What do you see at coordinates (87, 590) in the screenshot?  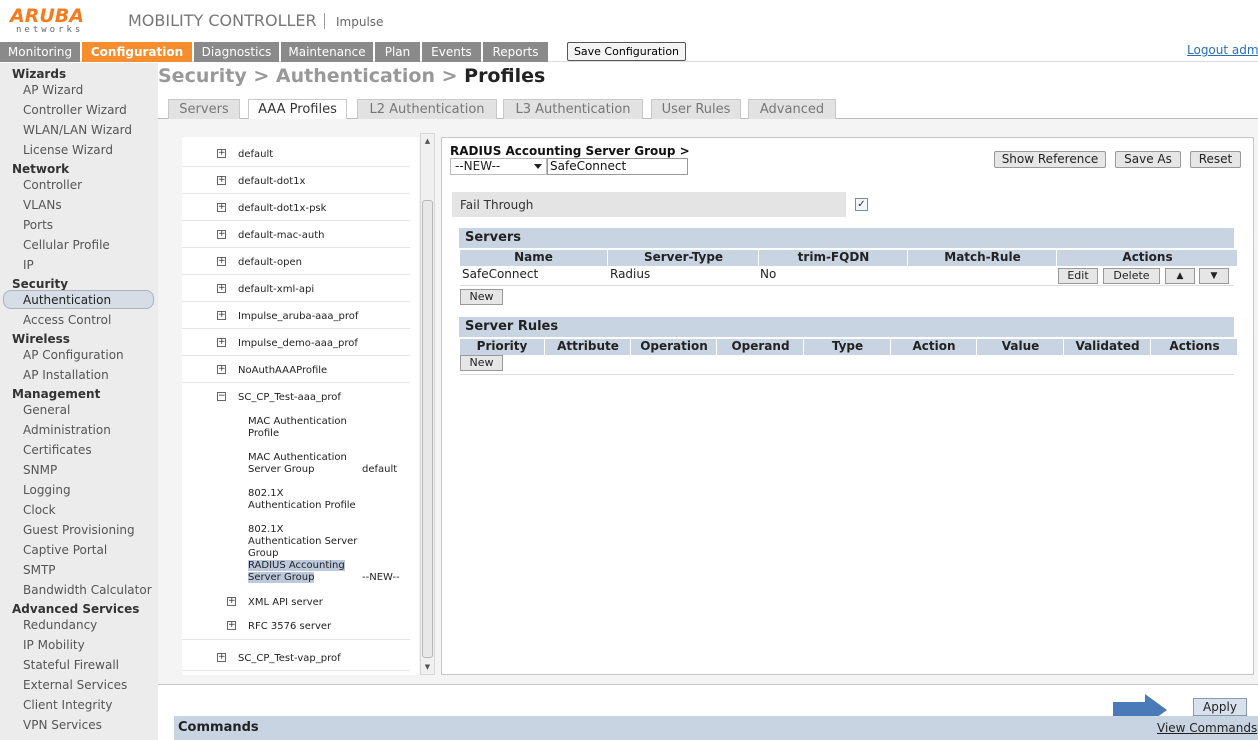 I see `sidebar-item-bandwidth-calculator: Bandwidth Calculator` at bounding box center [87, 590].